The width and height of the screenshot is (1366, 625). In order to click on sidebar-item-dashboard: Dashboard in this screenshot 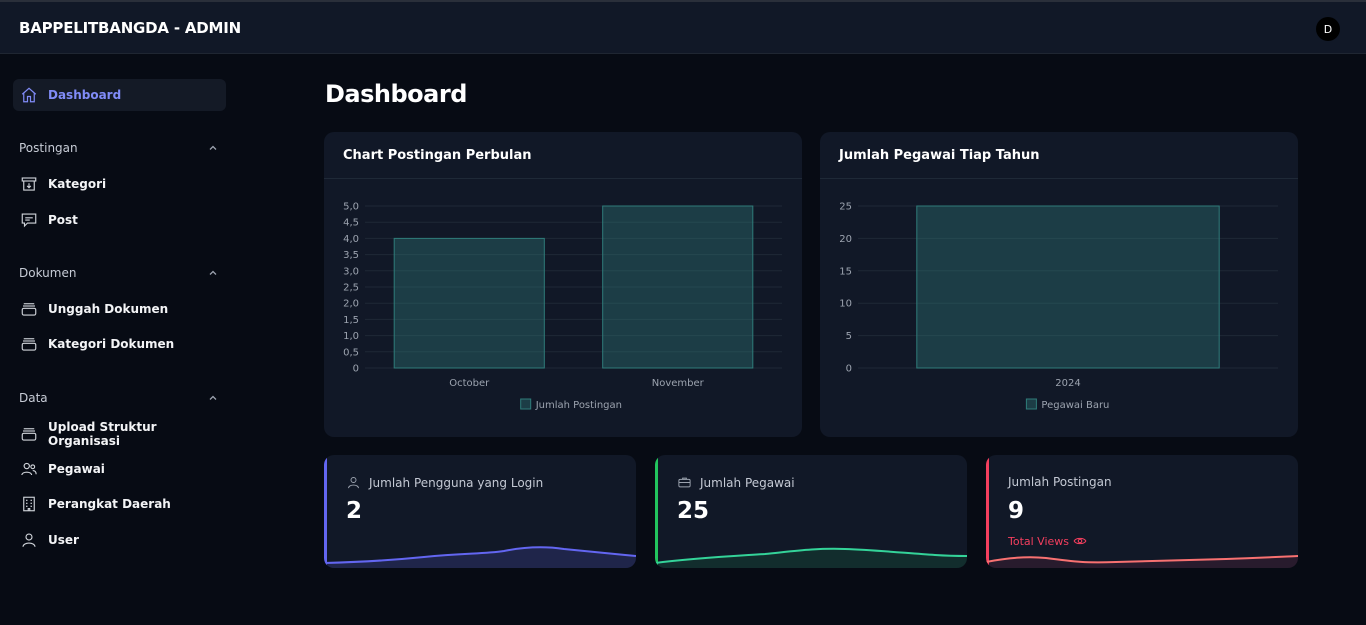, I will do `click(119, 95)`.